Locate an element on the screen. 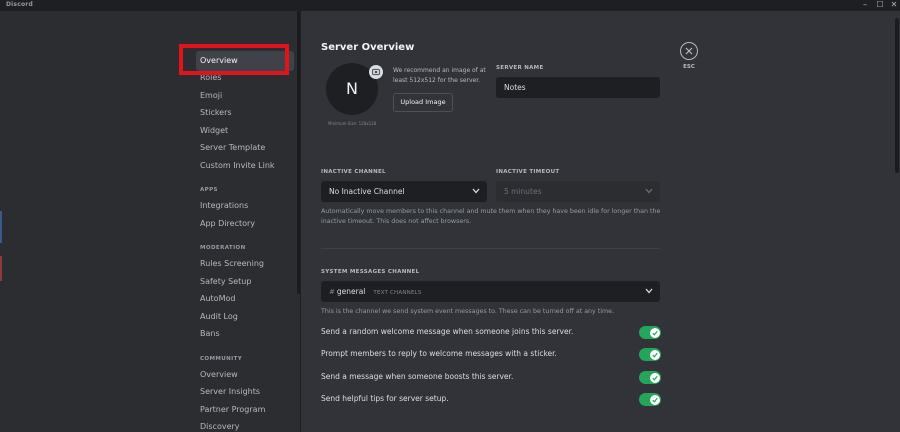  sidebar-section-community: COMMUNITY is located at coordinates (221, 359).